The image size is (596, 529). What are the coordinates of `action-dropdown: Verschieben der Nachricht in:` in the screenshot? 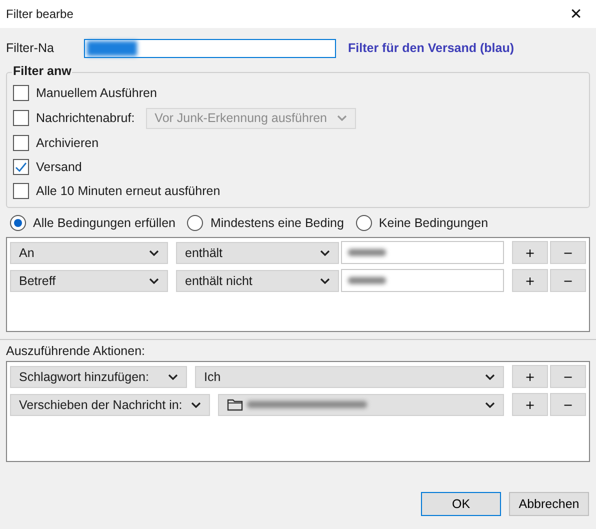 It's located at (110, 405).